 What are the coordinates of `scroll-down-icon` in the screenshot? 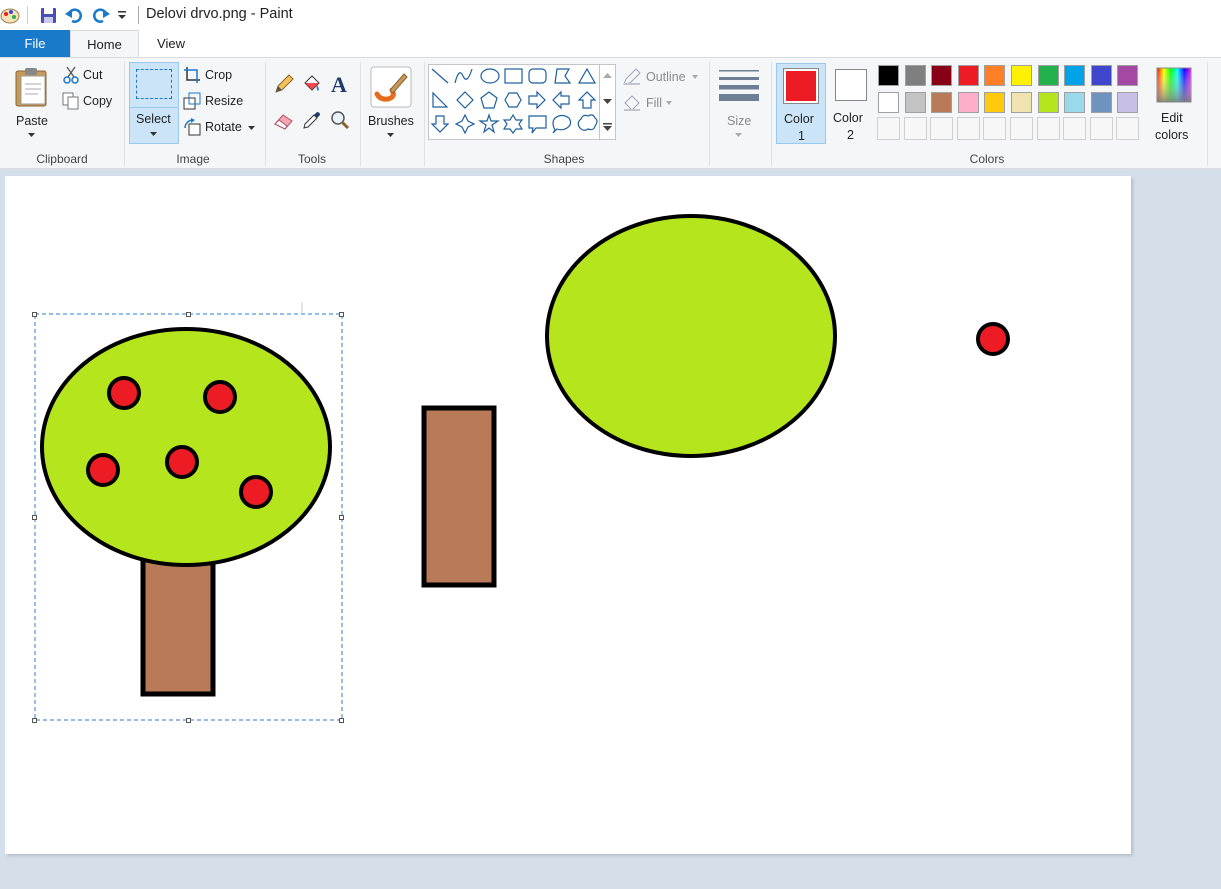 It's located at (607, 102).